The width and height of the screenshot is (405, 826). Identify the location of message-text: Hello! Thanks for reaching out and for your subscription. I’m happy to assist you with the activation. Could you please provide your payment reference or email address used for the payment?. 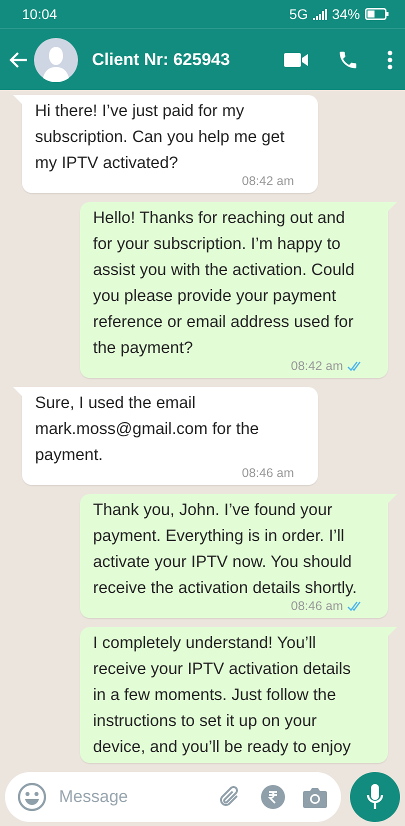
(224, 283).